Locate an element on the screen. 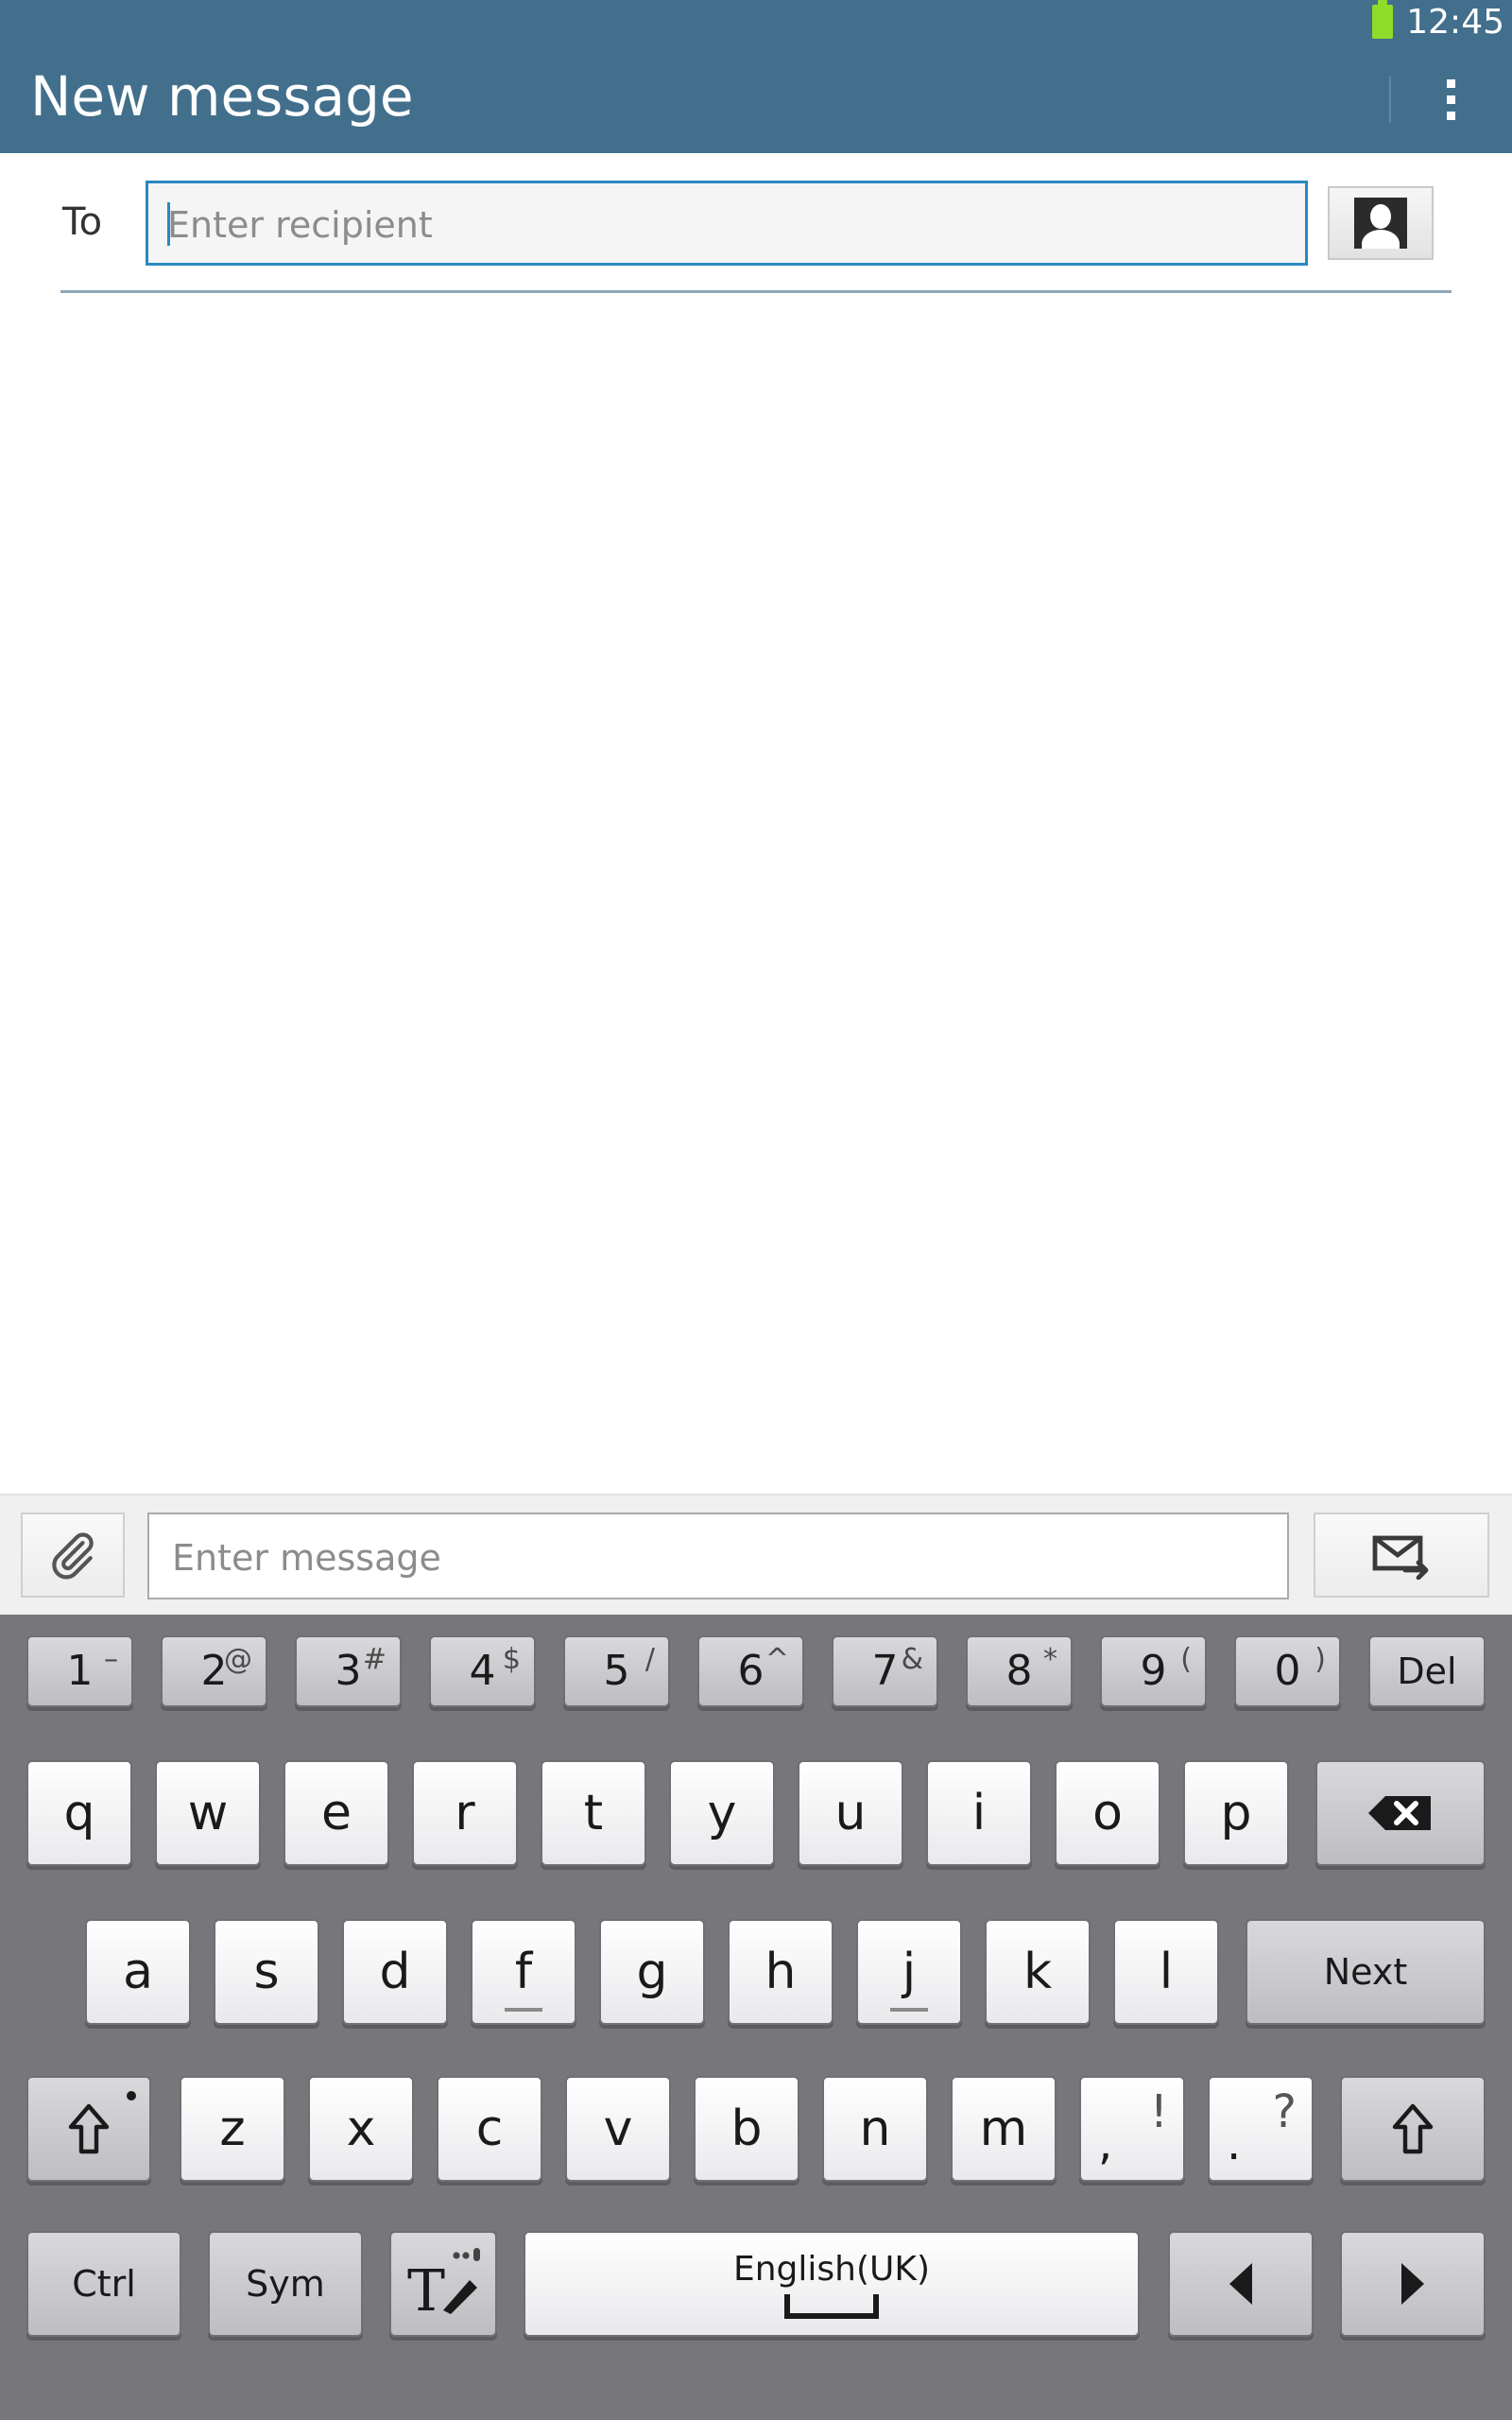  status-bar: 12:45 is located at coordinates (1438, 22).